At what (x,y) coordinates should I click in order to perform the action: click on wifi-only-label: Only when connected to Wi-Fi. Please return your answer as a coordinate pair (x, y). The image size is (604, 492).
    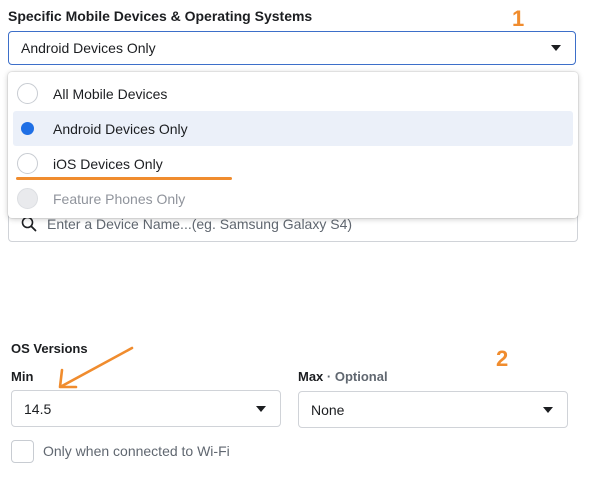
    Looking at the image, I should click on (136, 451).